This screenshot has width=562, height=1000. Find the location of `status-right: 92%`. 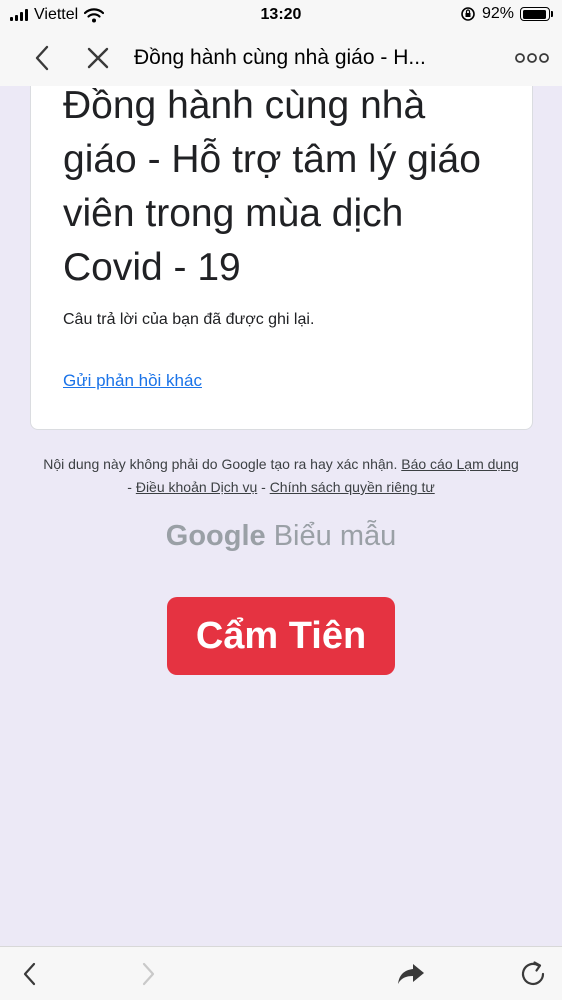

status-right: 92% is located at coordinates (506, 14).